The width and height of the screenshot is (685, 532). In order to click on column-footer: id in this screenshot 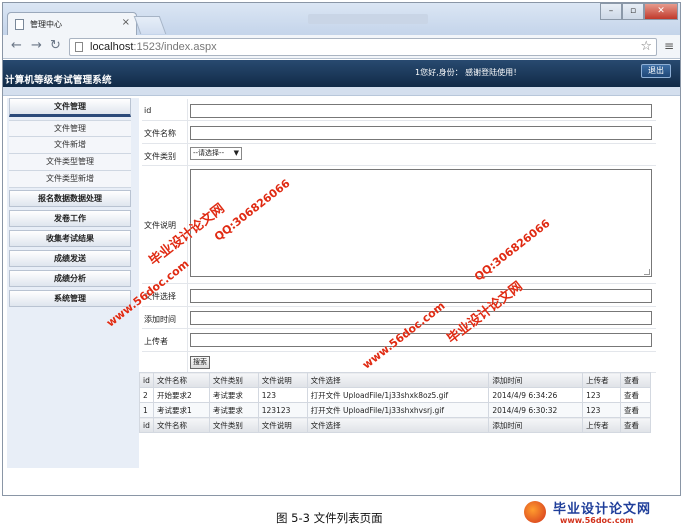, I will do `click(146, 425)`.